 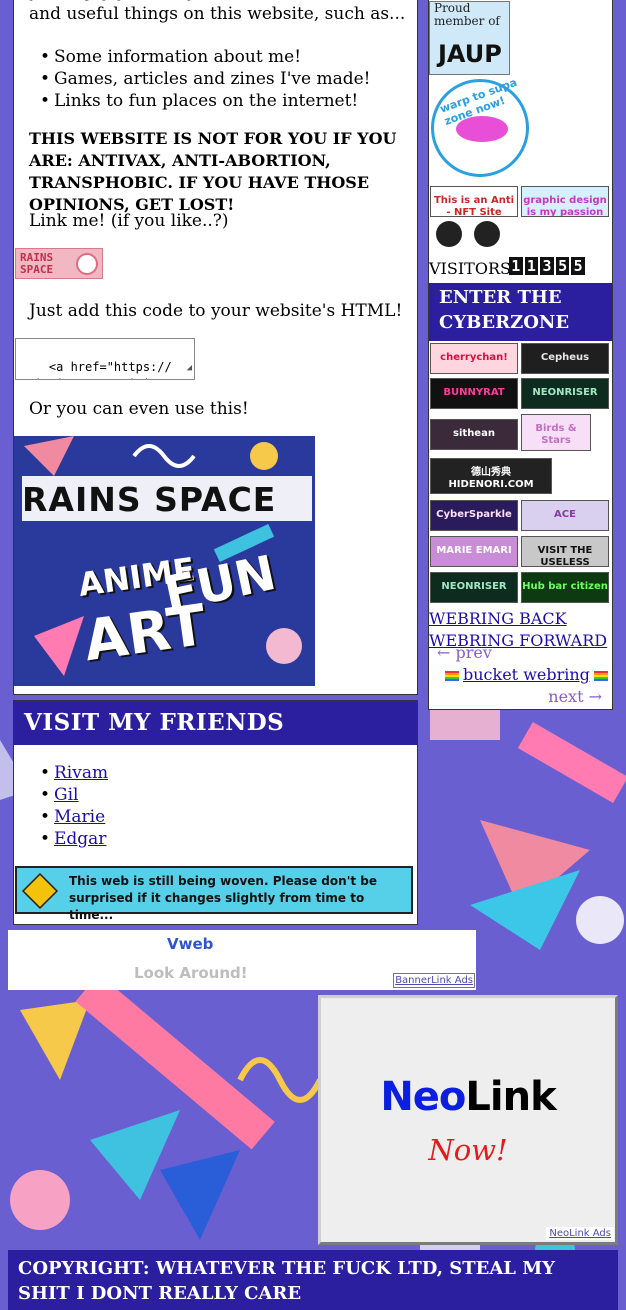 I want to click on bannerlink-ads-link: BannerLink Ads, so click(x=434, y=980).